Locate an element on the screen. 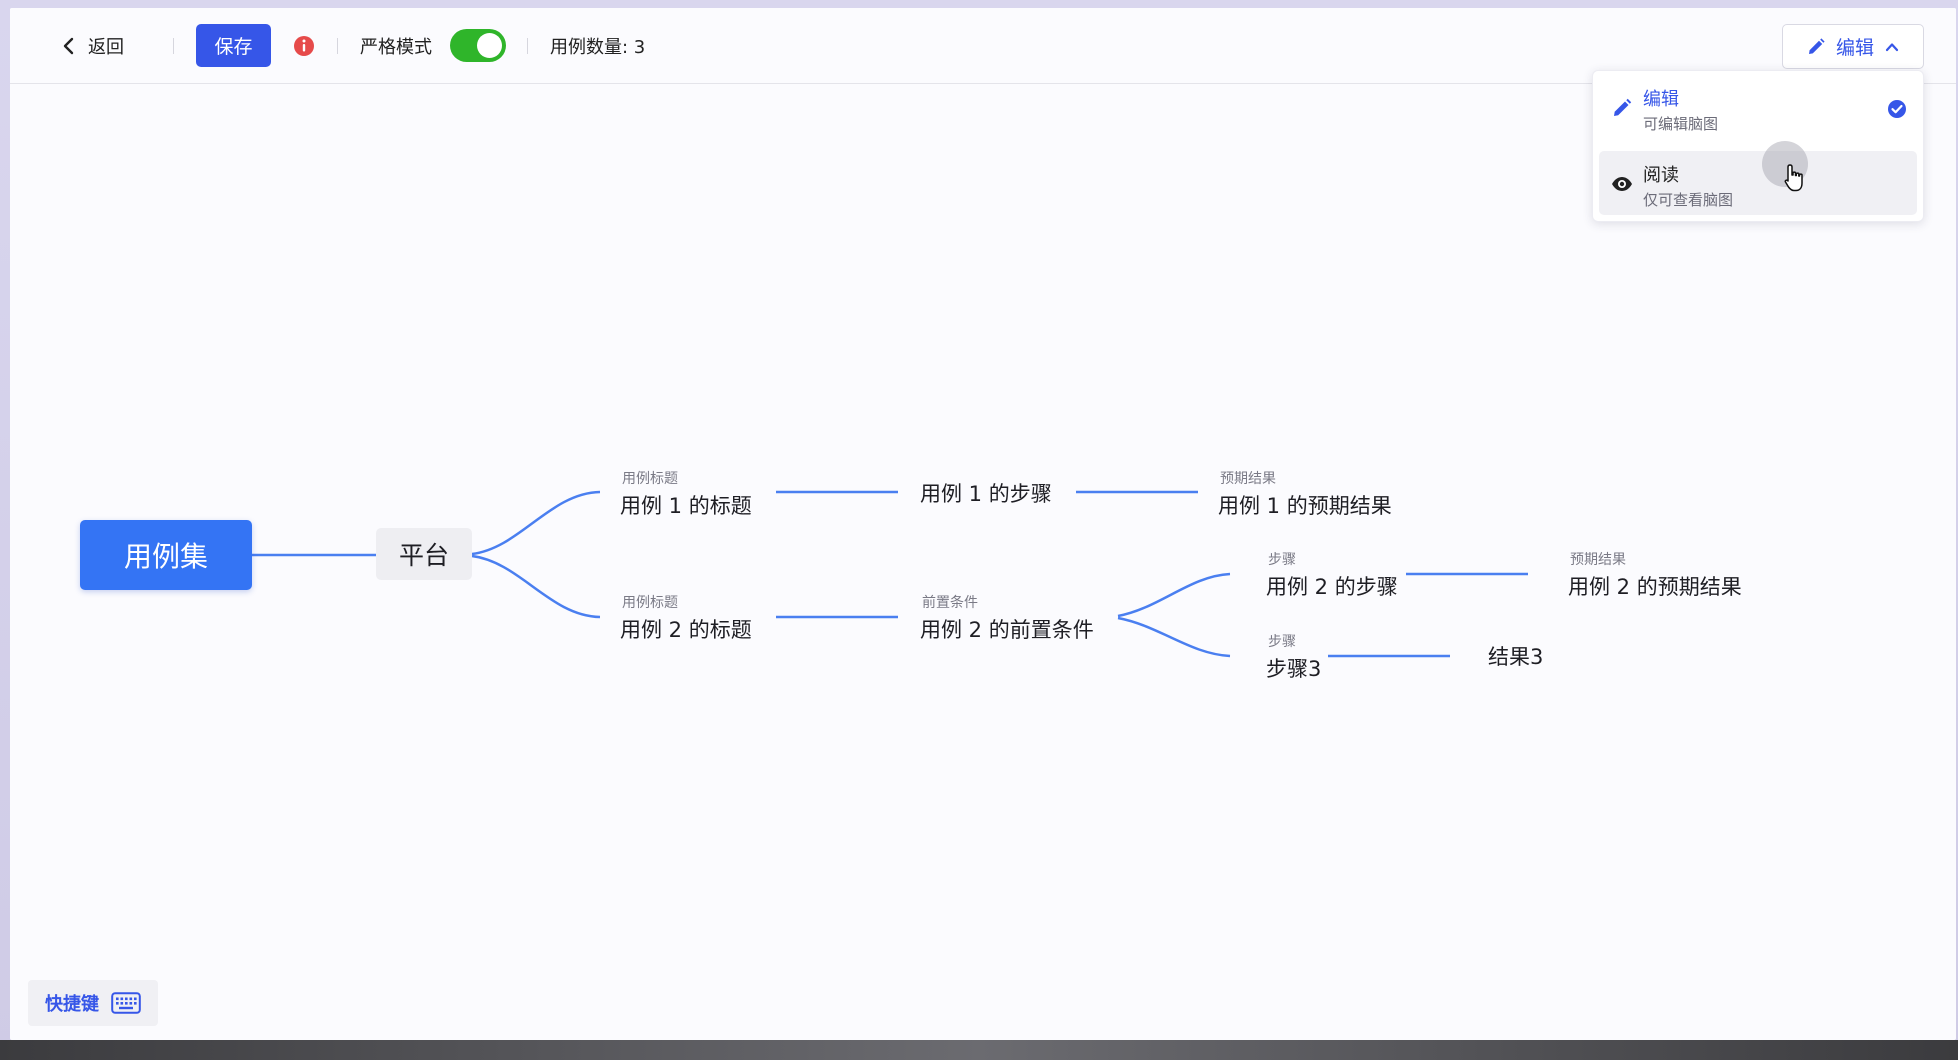  case3-step-node: 步骤3 is located at coordinates (1293, 668).